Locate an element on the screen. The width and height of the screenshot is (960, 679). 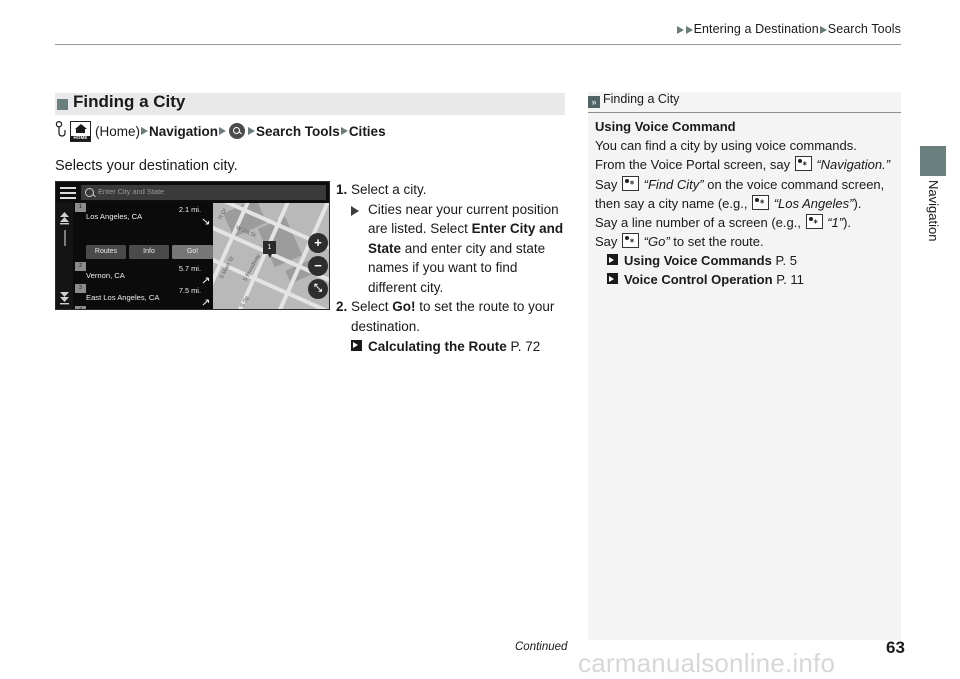
routes-button: Routes is located at coordinates (106, 252).